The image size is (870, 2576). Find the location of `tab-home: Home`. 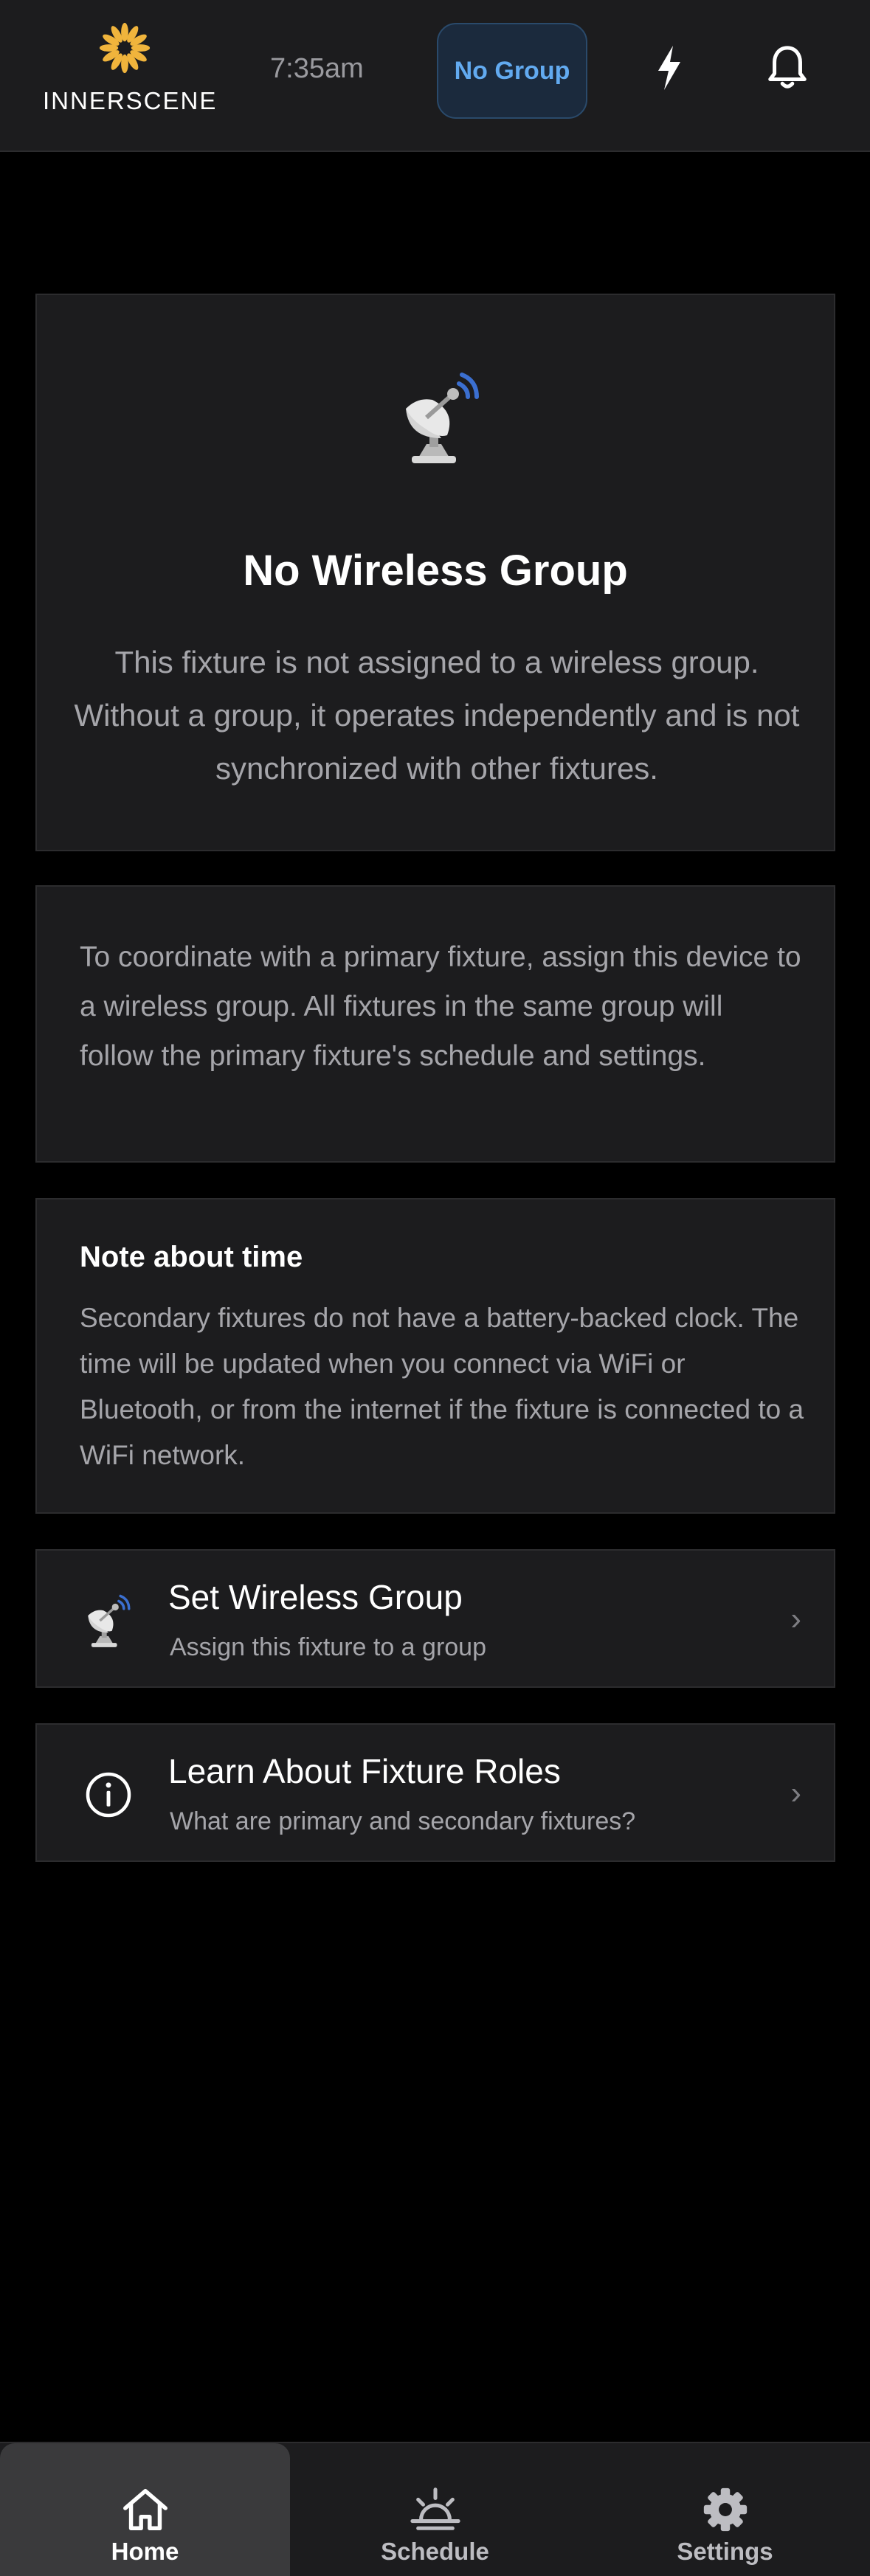

tab-home: Home is located at coordinates (145, 2510).